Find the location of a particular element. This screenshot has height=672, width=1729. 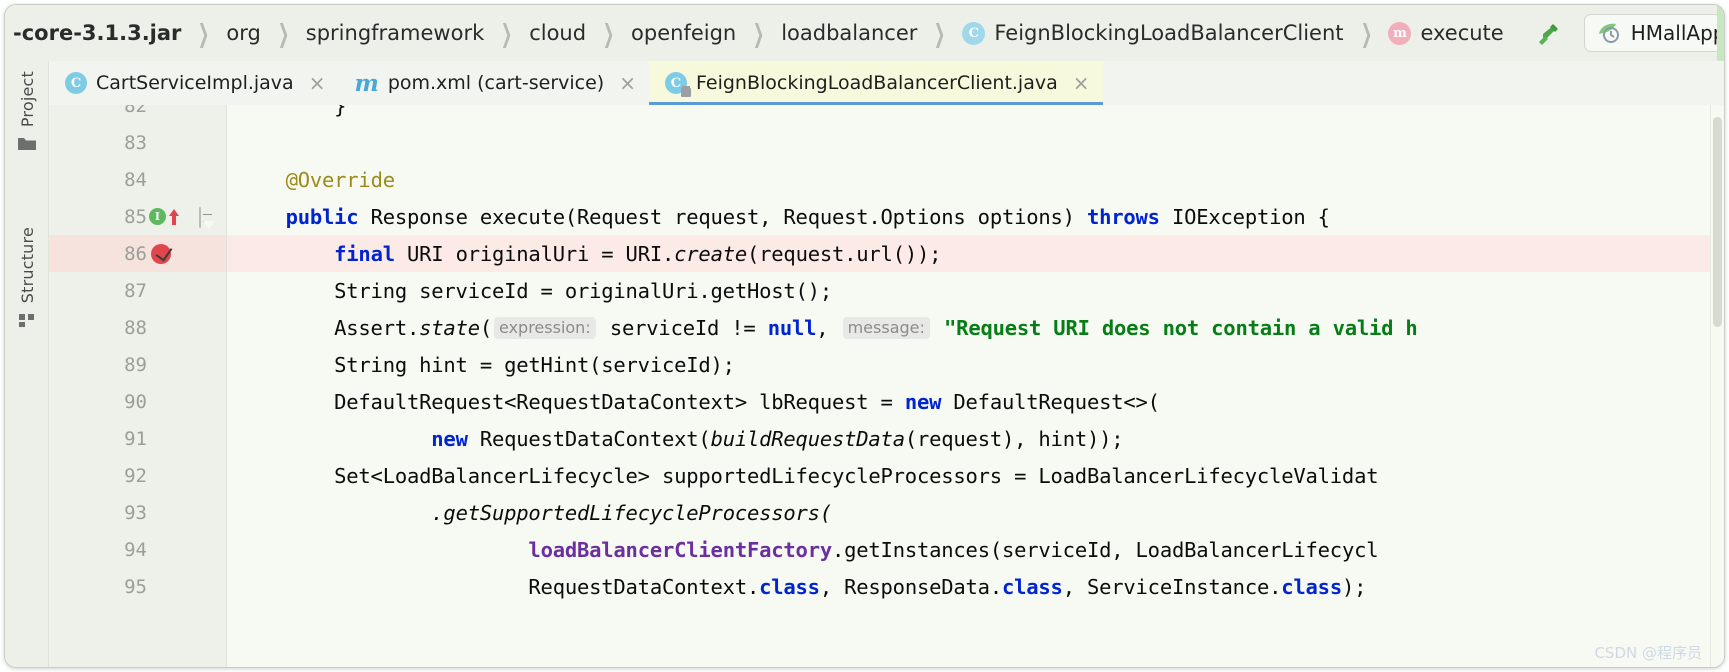

code-token: RequestDataContext( is located at coordinates (589, 438).